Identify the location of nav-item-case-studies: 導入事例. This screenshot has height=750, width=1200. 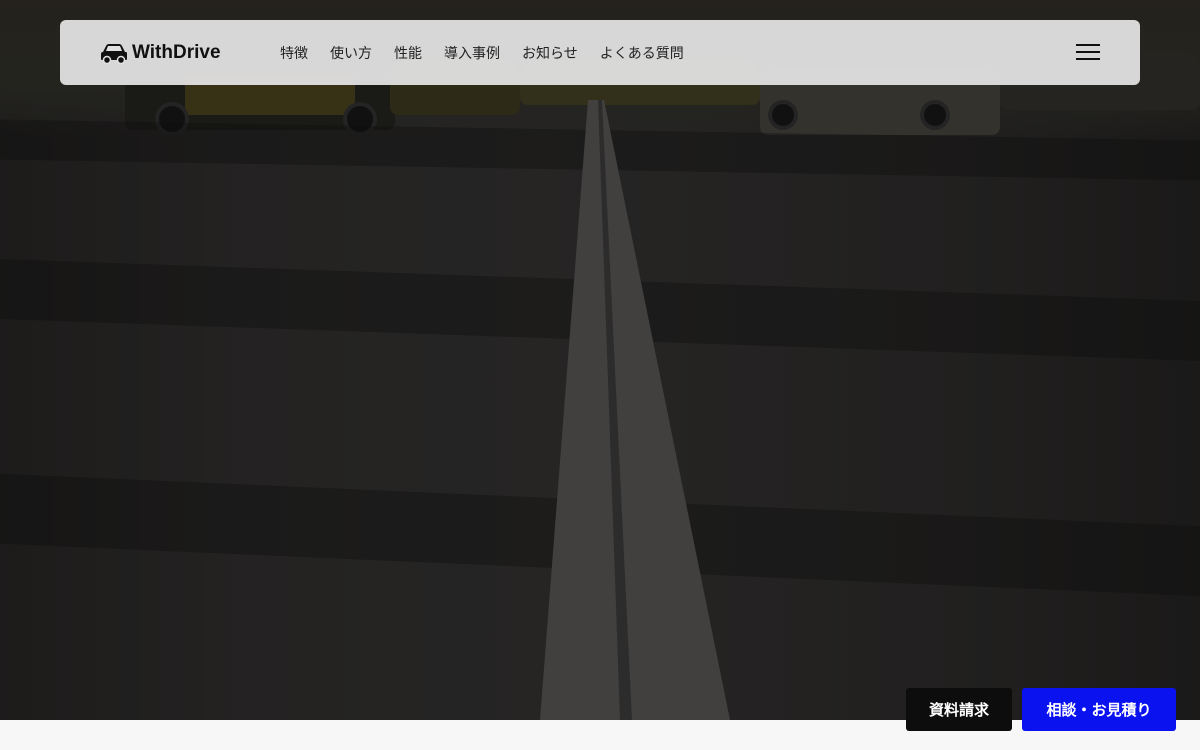
(472, 53).